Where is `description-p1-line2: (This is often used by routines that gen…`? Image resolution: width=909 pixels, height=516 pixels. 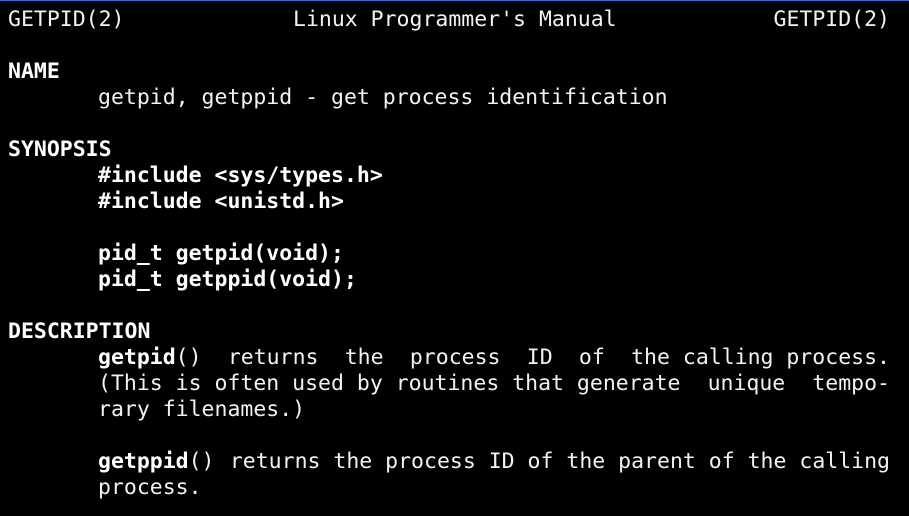 description-p1-line2: (This is often used by routines that gen… is located at coordinates (494, 384).